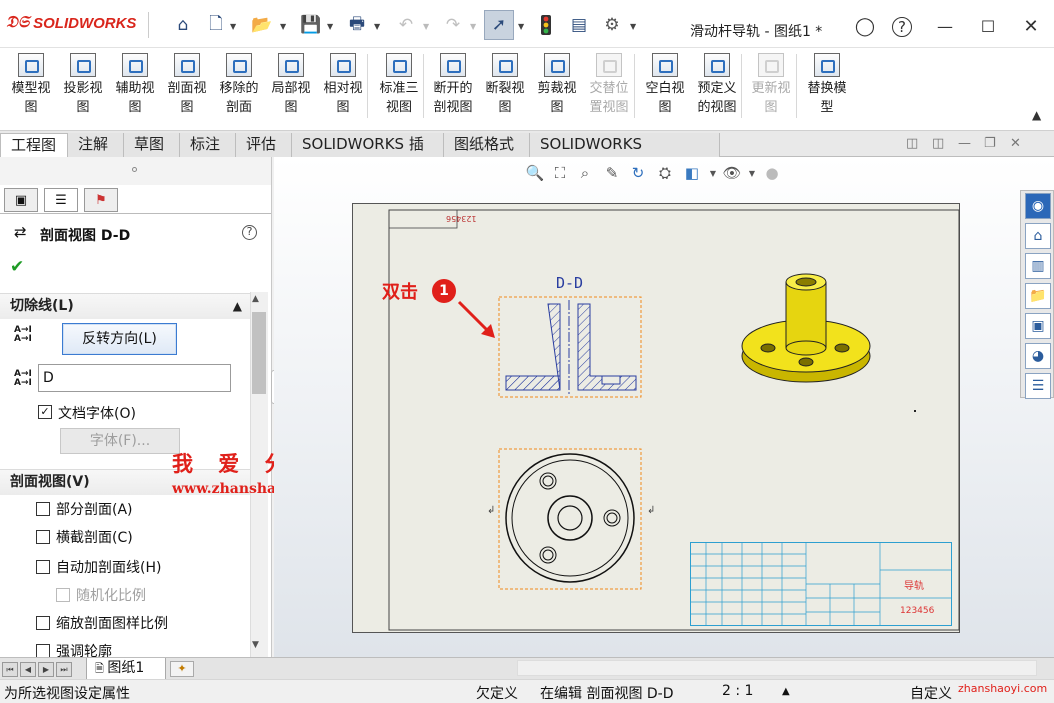 The width and height of the screenshot is (1054, 703). What do you see at coordinates (28, 669) in the screenshot?
I see `prev-sheet-icon: ◀` at bounding box center [28, 669].